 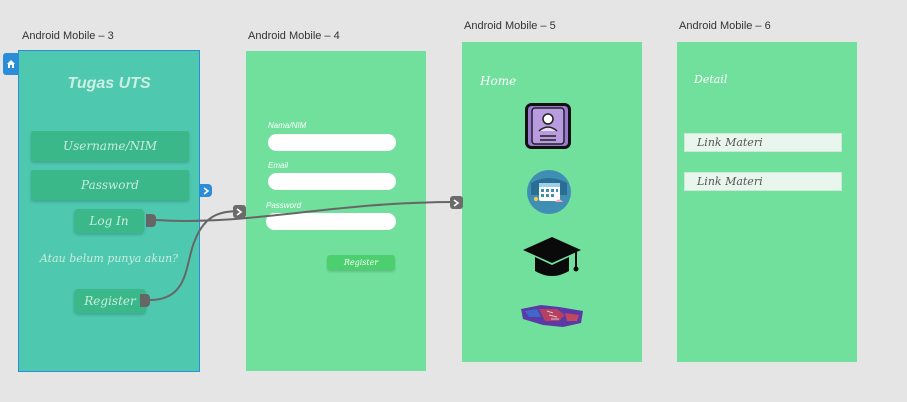 I want to click on wire-login-to-home, so click(x=306, y=211).